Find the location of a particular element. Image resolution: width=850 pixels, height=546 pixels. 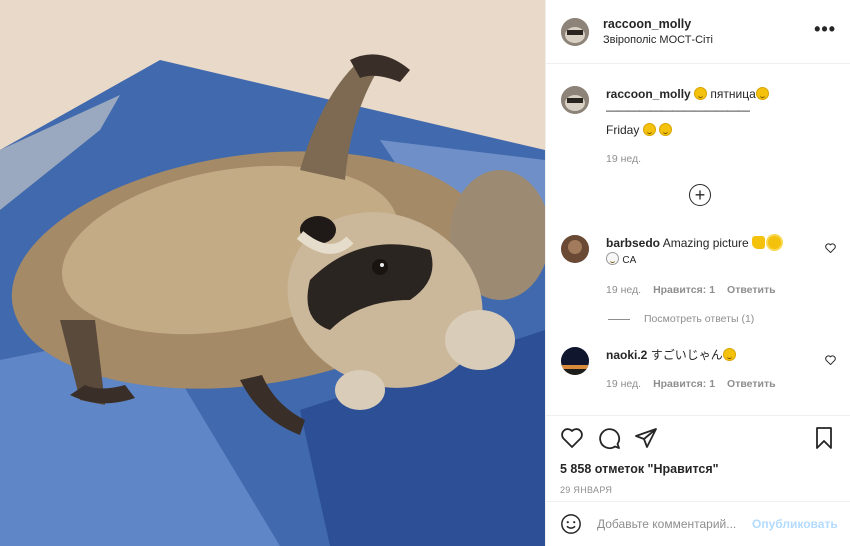

replies-divider is located at coordinates (619, 319).